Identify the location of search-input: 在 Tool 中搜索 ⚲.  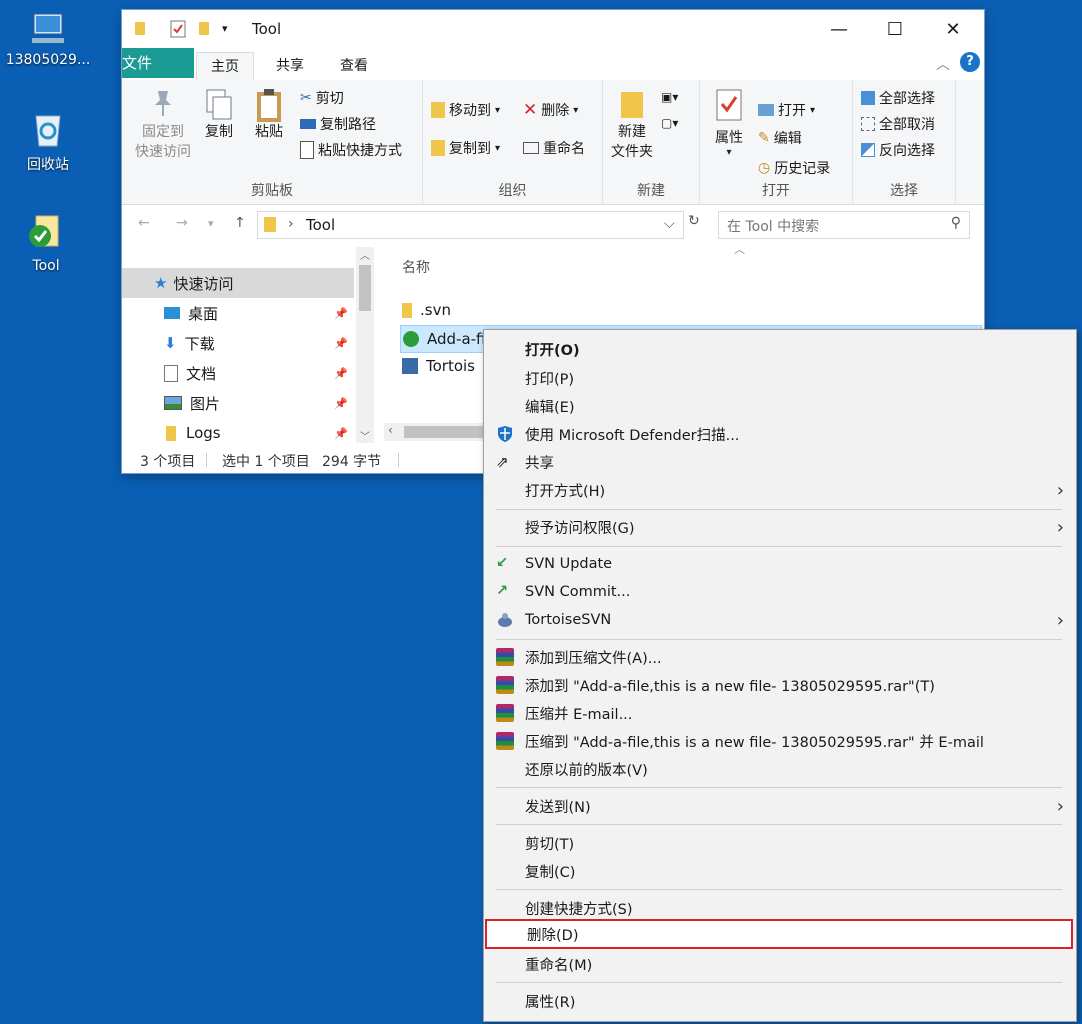
(844, 225).